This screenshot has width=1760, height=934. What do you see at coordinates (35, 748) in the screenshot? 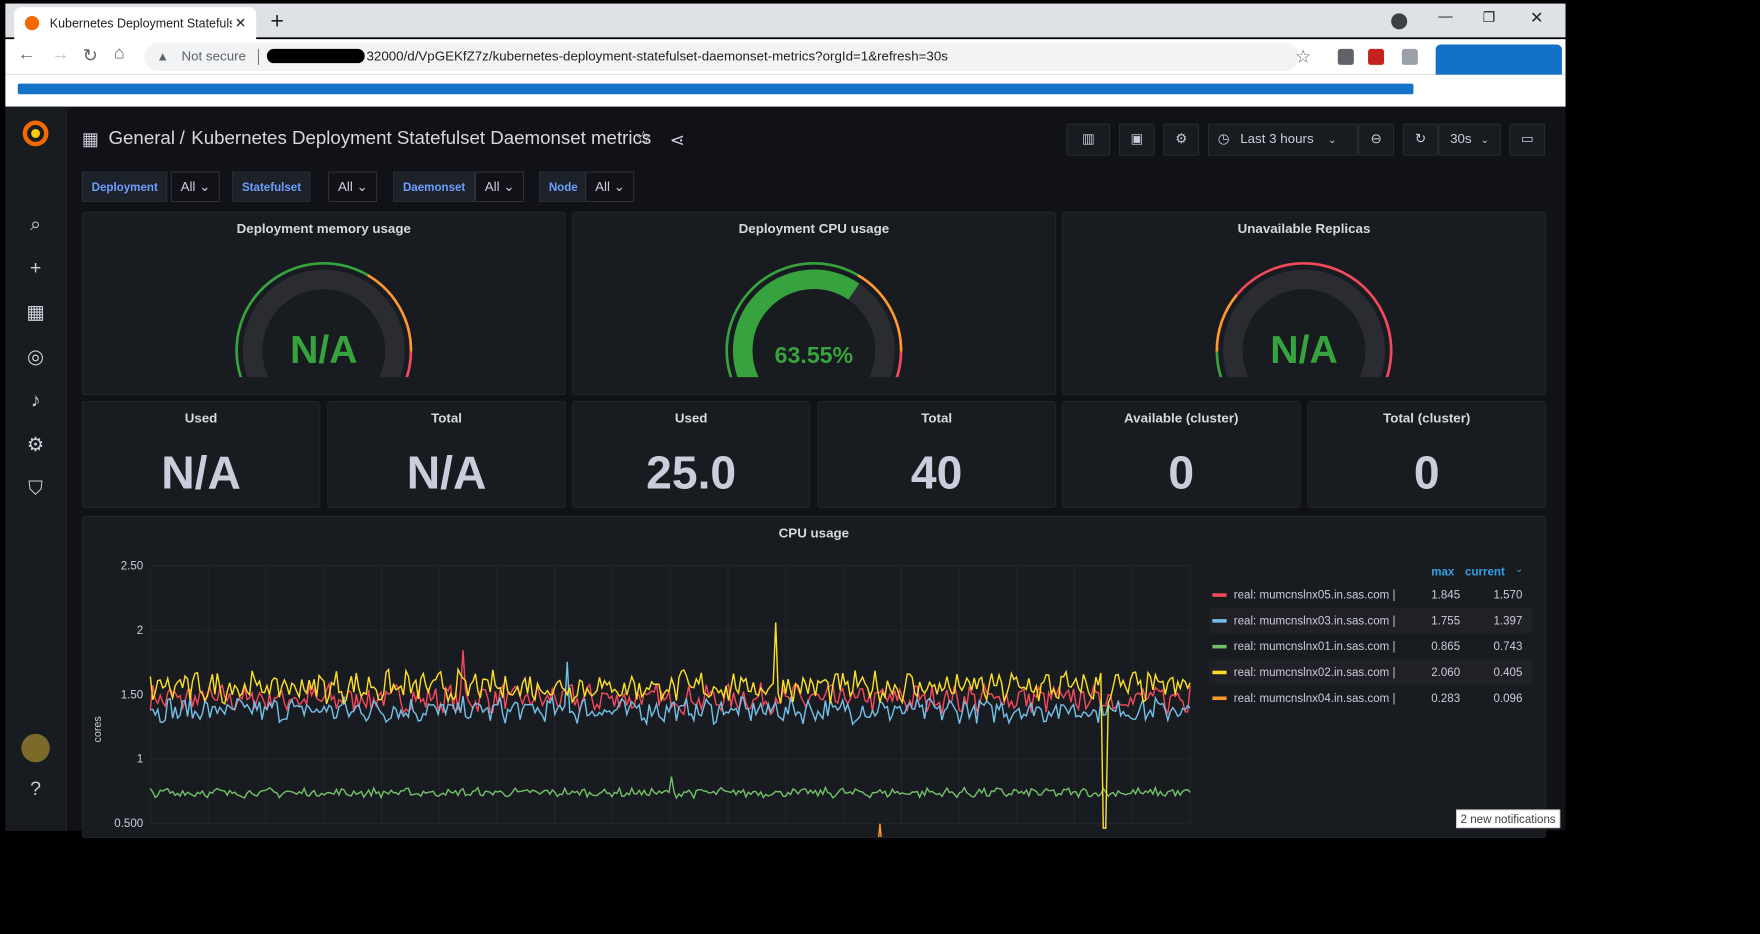
I see `user-avatar` at bounding box center [35, 748].